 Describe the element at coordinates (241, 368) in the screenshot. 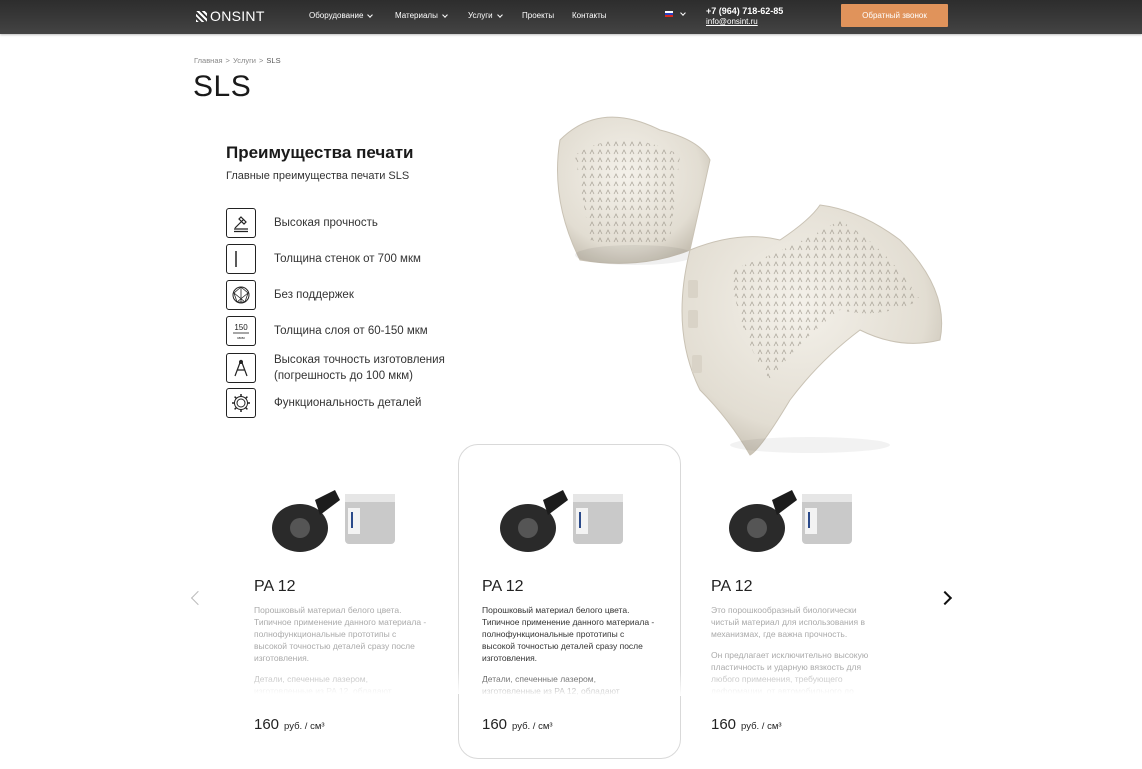

I see `precision-icon` at that location.